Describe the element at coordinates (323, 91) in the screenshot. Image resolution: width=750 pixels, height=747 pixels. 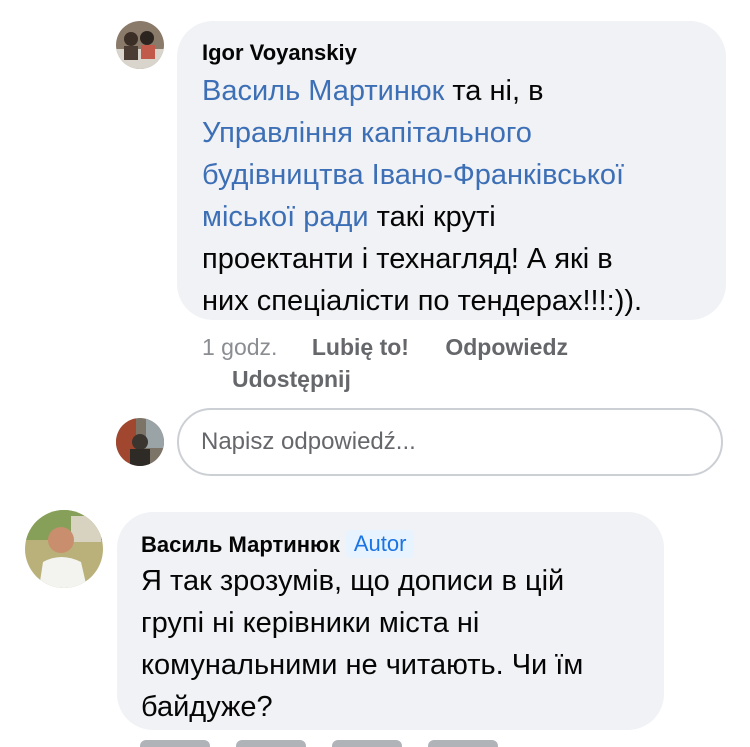
I see `mention-vasyl: Василь Мартинюк` at that location.